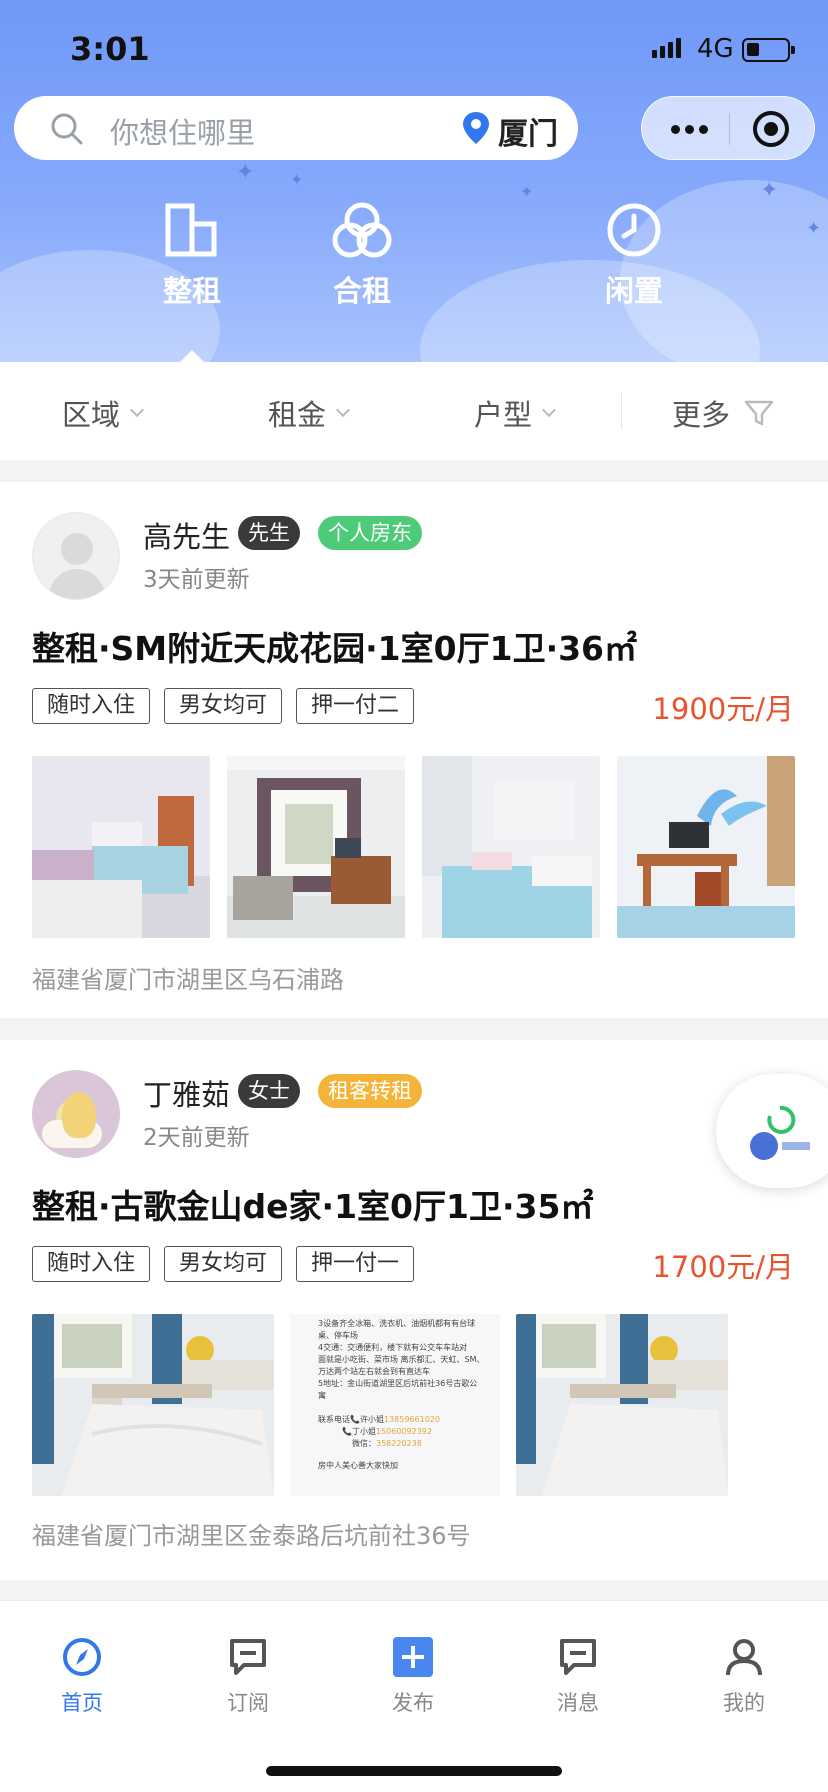 The image size is (828, 1792). I want to click on owner-name: 丁雅茹, so click(187, 1095).